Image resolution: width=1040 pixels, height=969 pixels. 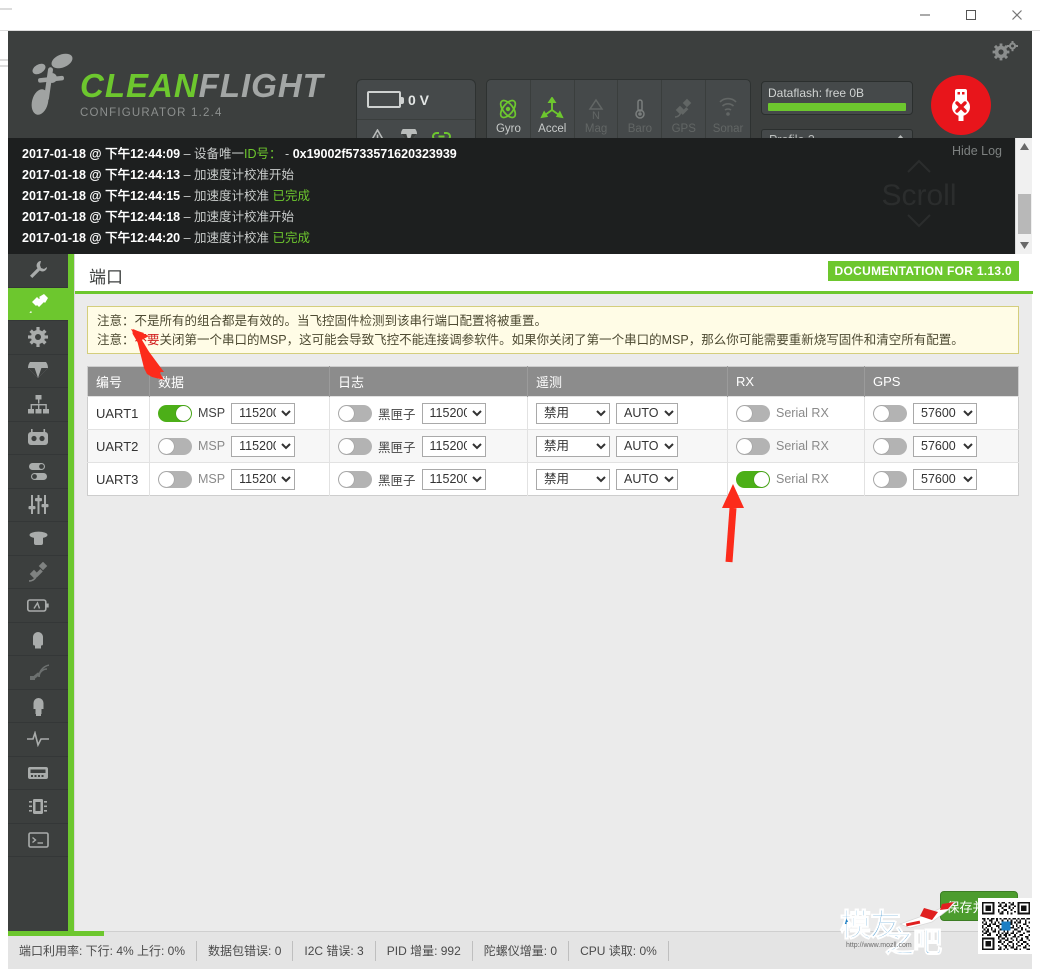 What do you see at coordinates (261, 85) in the screenshot?
I see `logo-text-flight: FLIGHT` at bounding box center [261, 85].